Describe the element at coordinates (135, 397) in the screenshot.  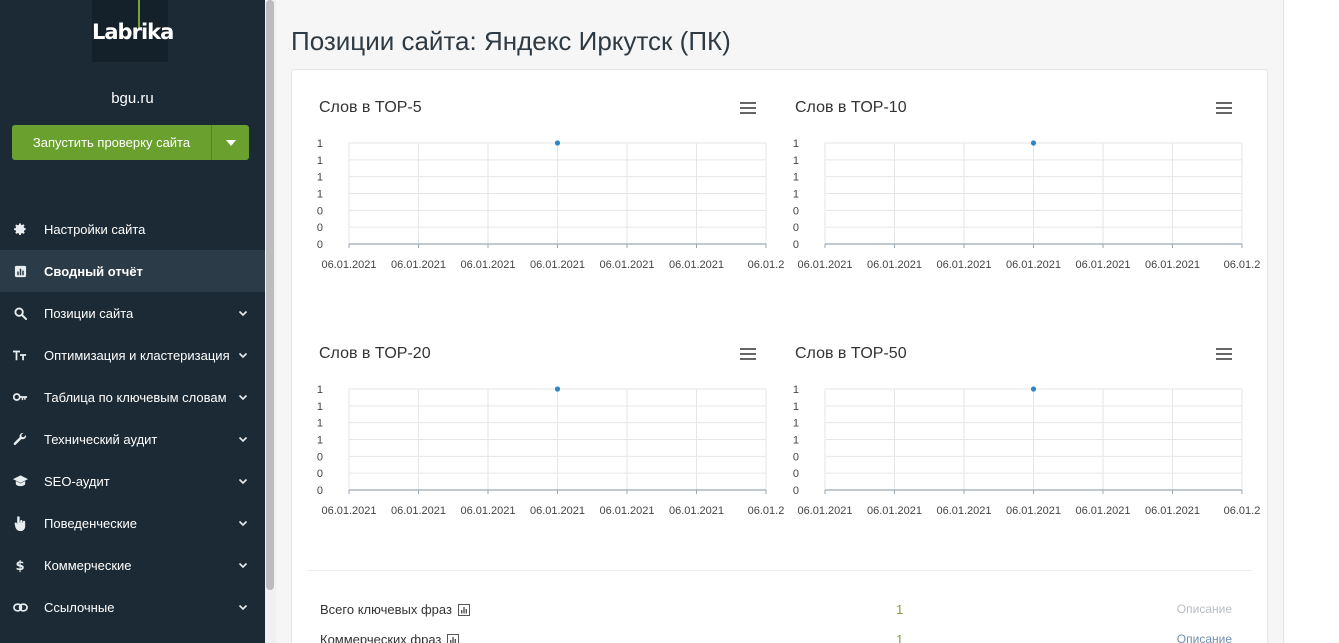
I see `sidebar-item-label: Таблица по ключевым словам` at that location.